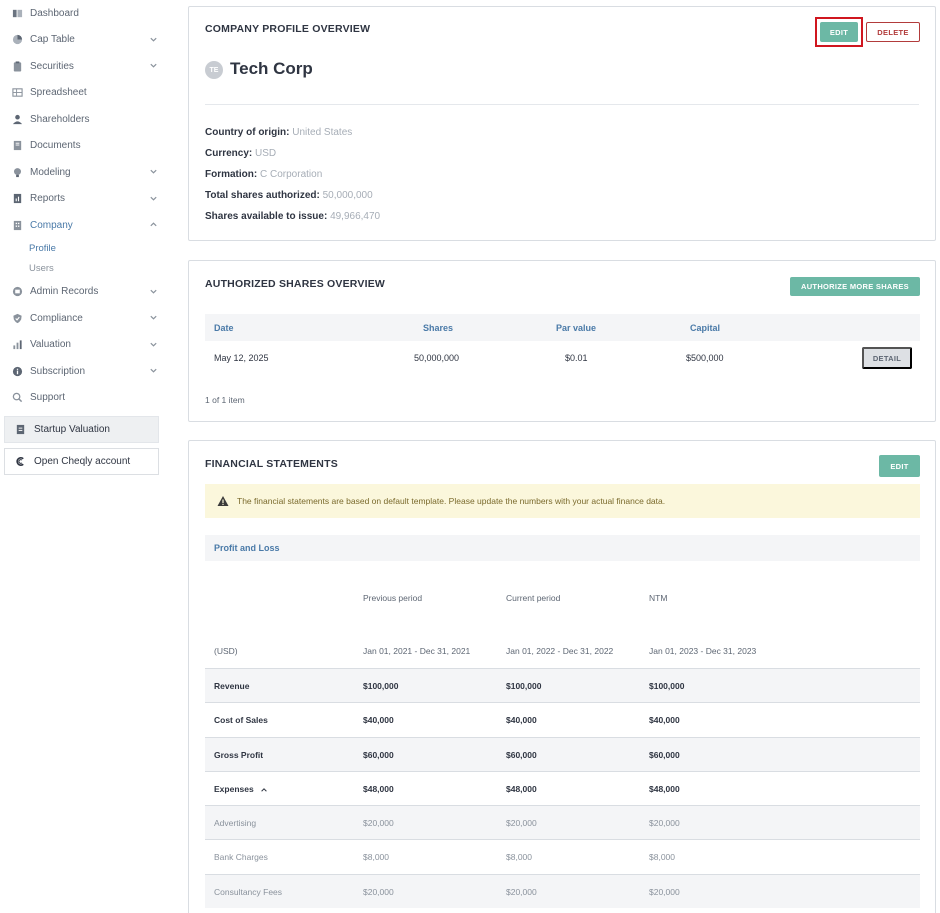  I want to click on authorized-card-title: AUTHORIZED SHARES OVERVIEW, so click(295, 284).